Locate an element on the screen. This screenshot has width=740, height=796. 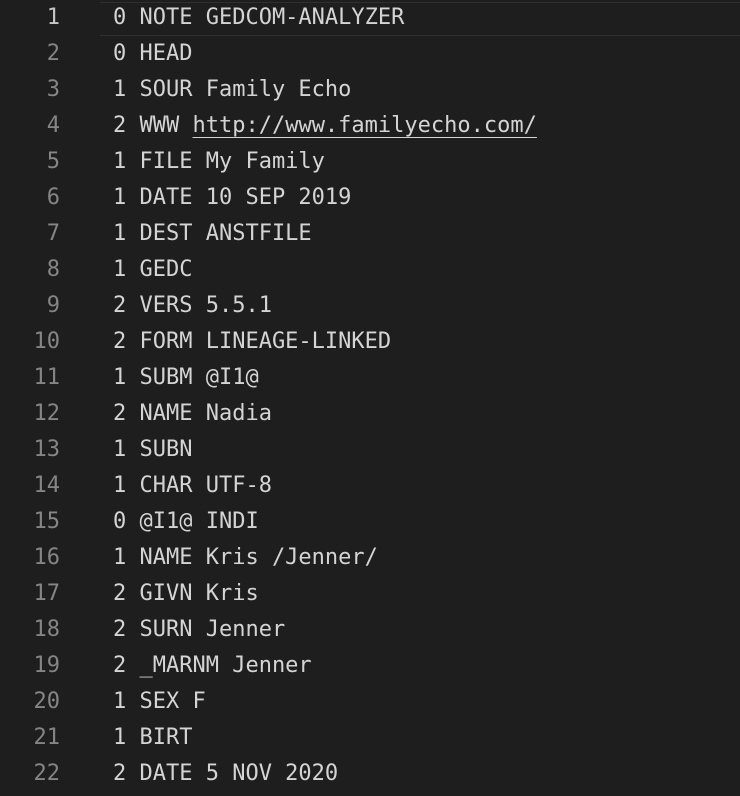
line-number: 12 is located at coordinates (47, 413).